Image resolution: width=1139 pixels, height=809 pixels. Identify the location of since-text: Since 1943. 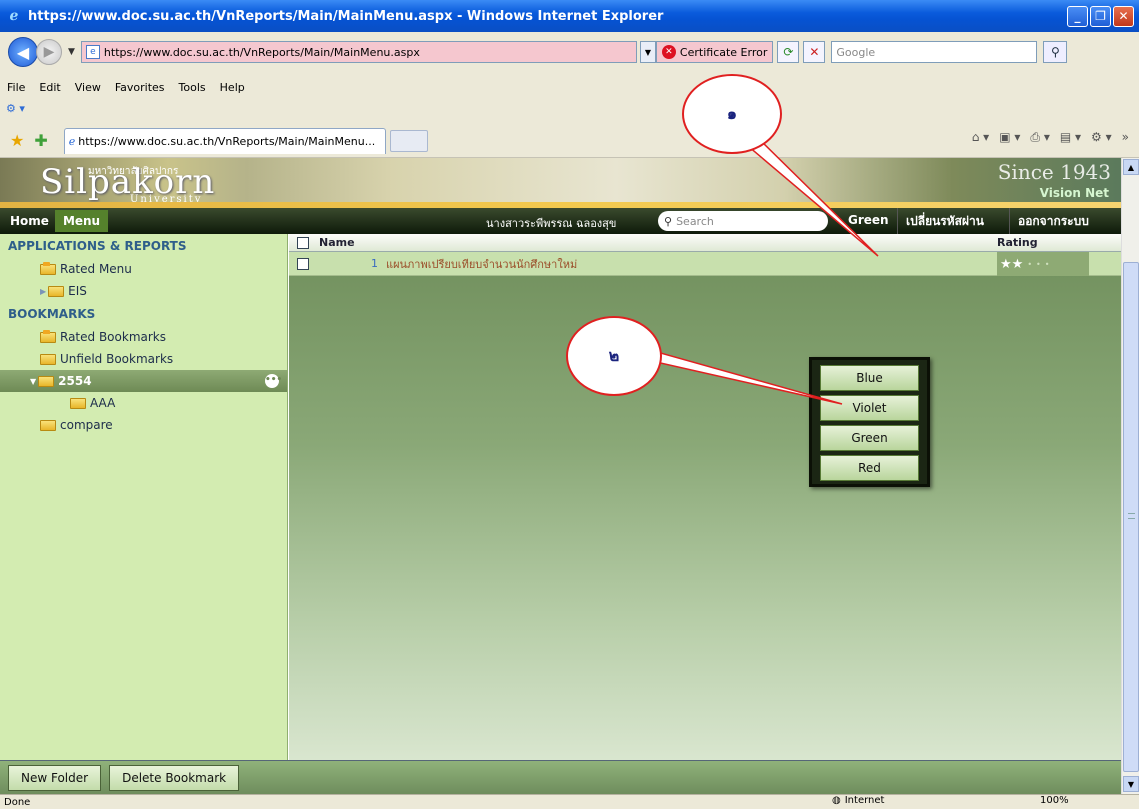
(1054, 172).